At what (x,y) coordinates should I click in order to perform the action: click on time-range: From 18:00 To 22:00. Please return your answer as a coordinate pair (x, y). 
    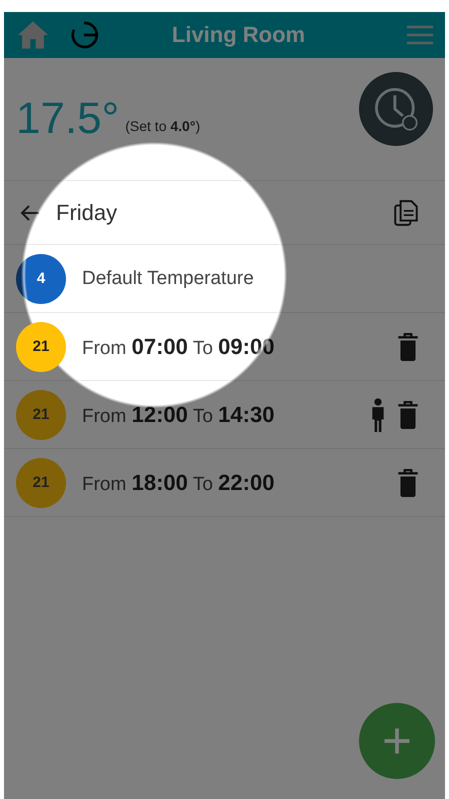
    Looking at the image, I should click on (179, 483).